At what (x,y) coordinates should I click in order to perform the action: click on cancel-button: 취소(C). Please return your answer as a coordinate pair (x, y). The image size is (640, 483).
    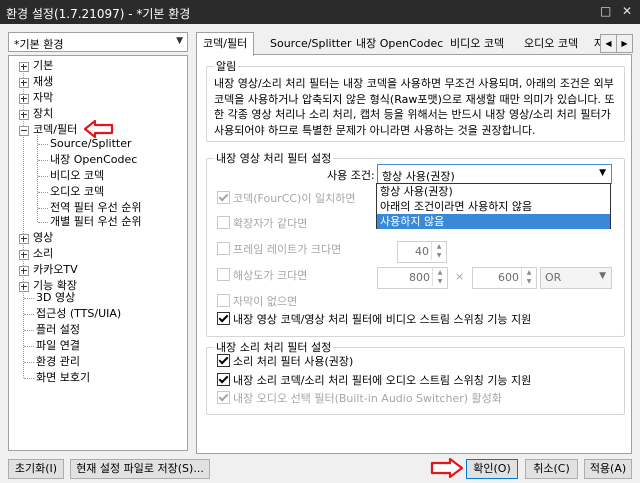
    Looking at the image, I should click on (551, 469).